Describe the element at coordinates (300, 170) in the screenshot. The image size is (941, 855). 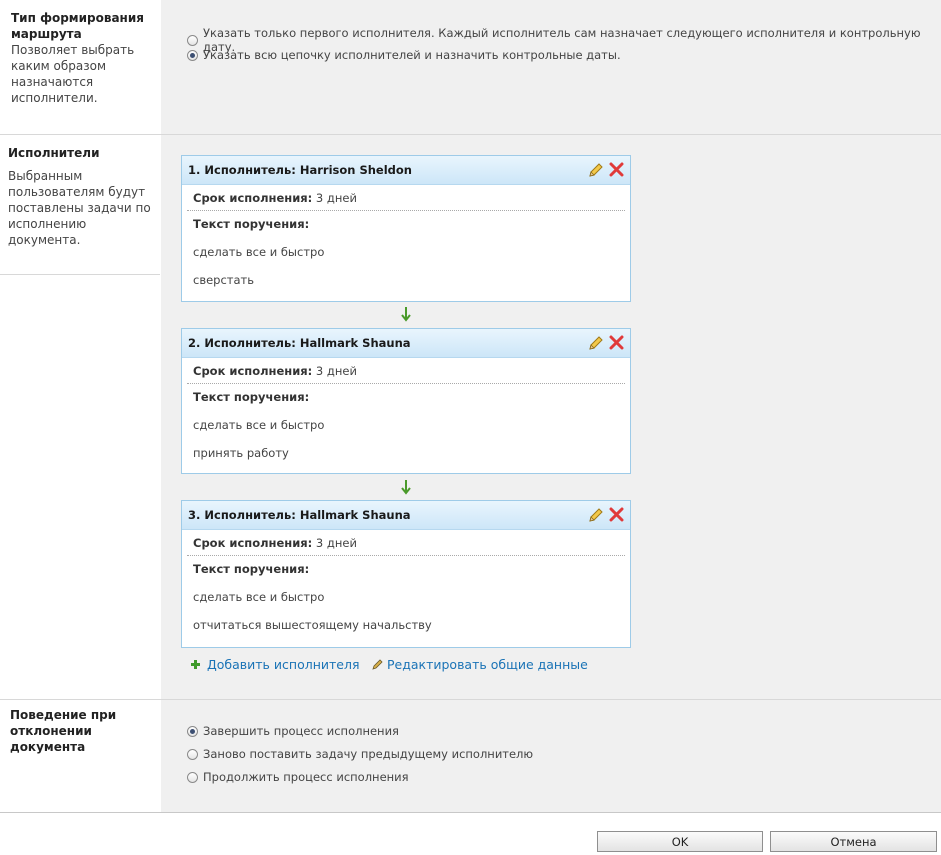
I see `executor-card-title: 1. Исполнитель: Harrison Sheldon` at that location.